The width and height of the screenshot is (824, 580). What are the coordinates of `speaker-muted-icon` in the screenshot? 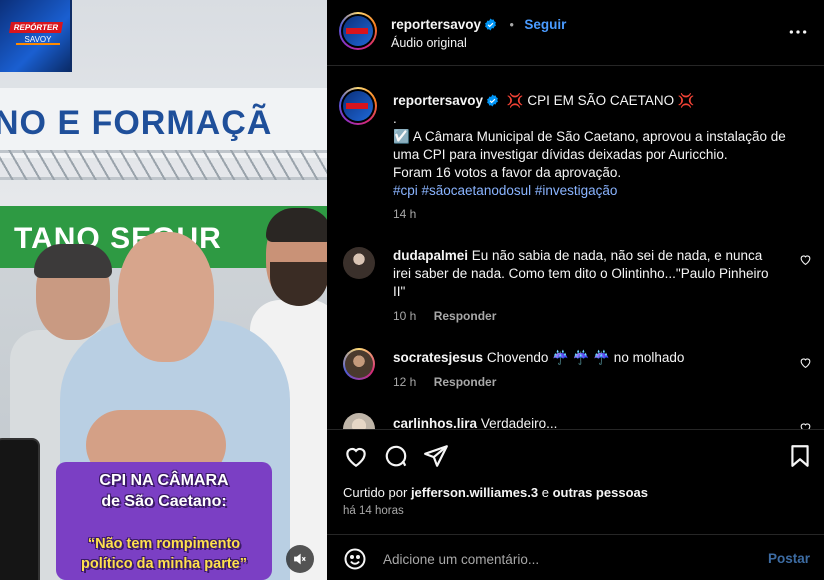 It's located at (300, 559).